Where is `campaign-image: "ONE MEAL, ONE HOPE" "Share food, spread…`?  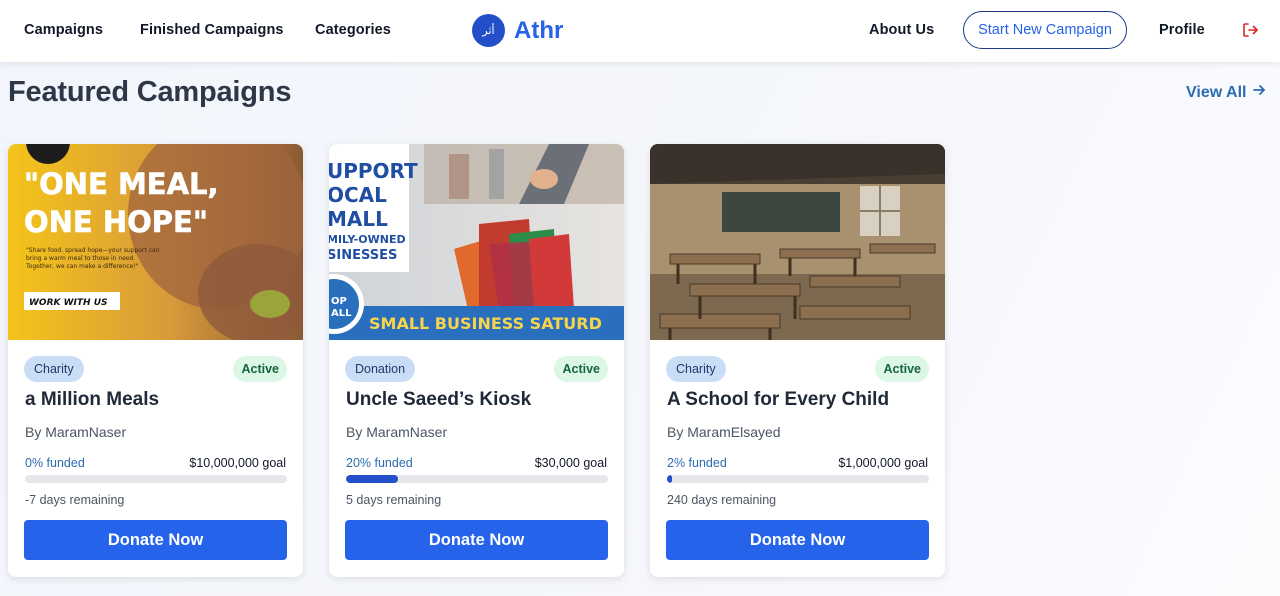 campaign-image: "ONE MEAL, ONE HOPE" "Share food, spread… is located at coordinates (155, 242).